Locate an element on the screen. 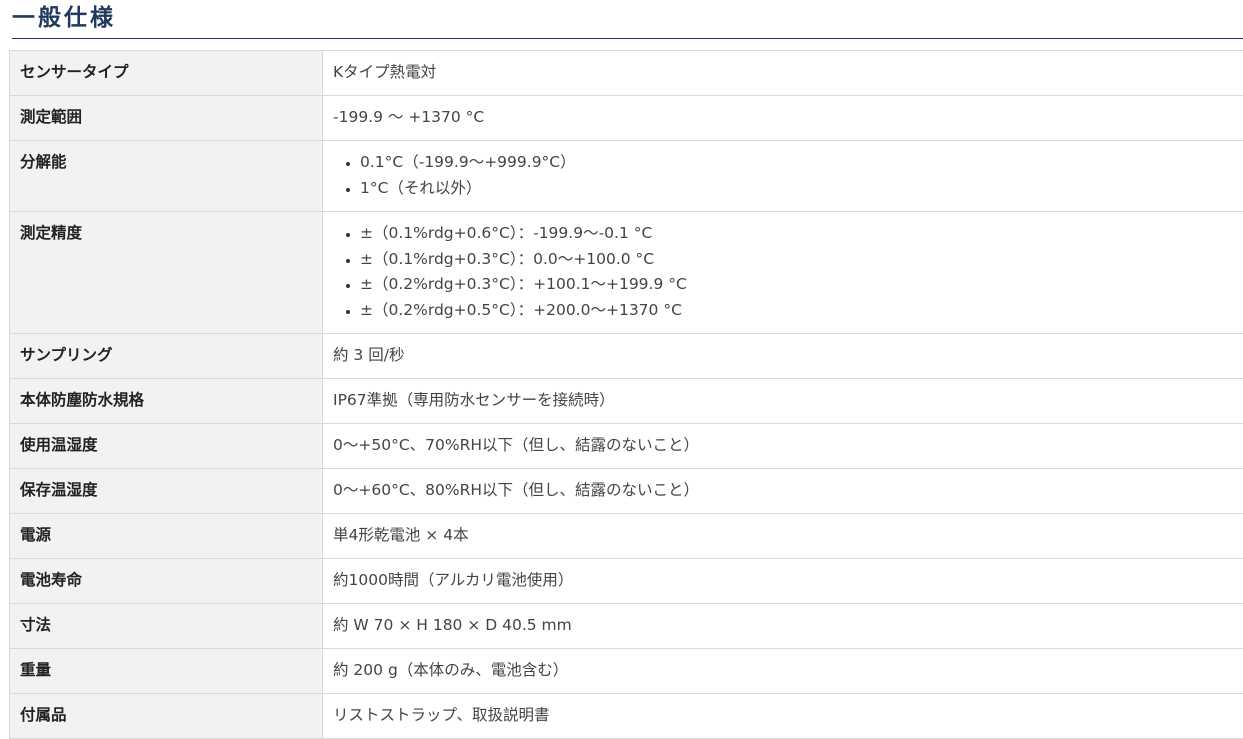  spec-label: 測定範囲 is located at coordinates (166, 118).